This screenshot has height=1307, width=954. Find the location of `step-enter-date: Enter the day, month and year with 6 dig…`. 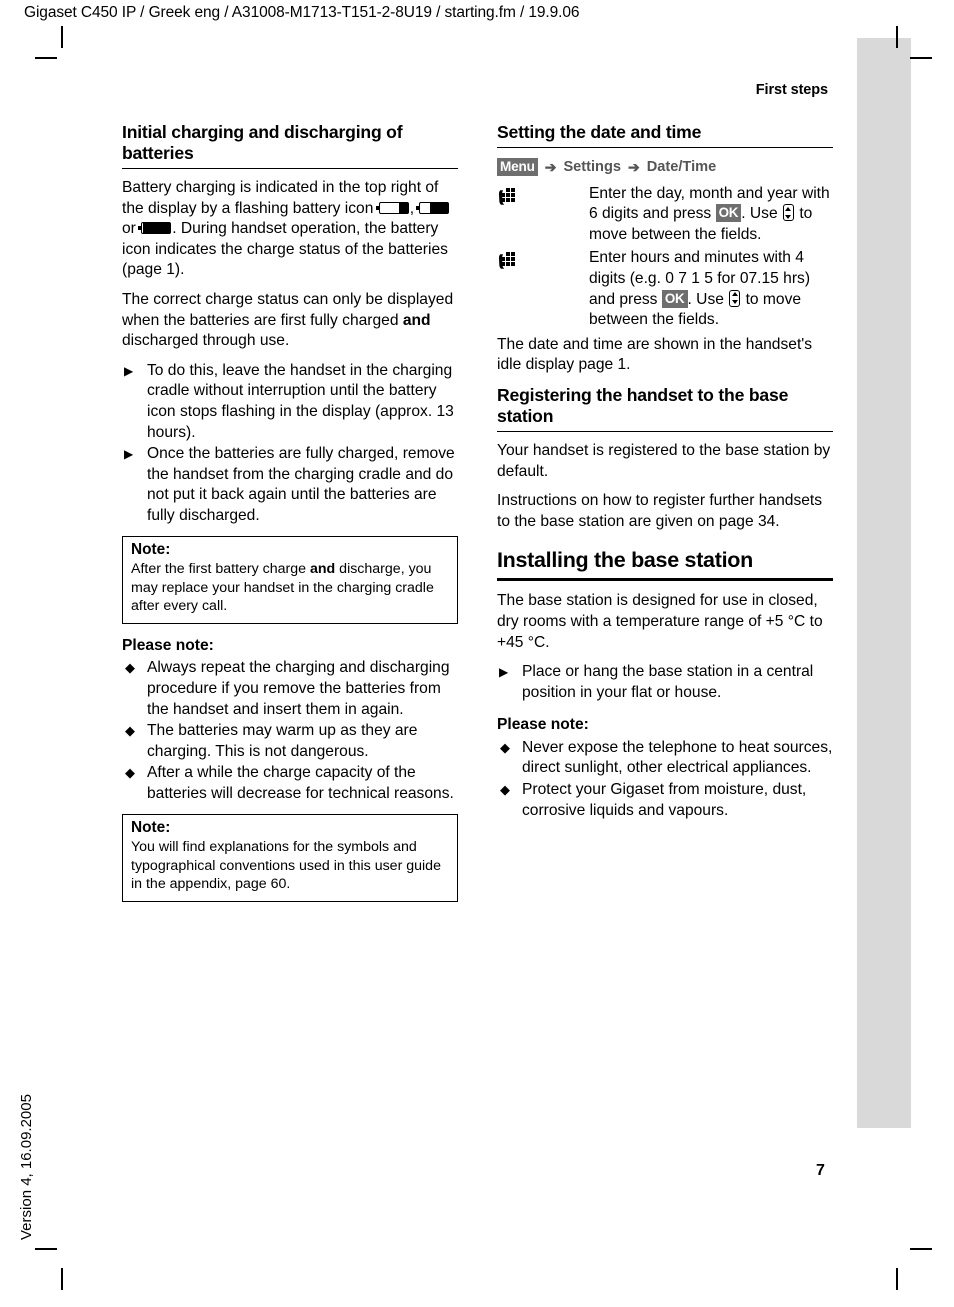

step-enter-date: Enter the day, month and year with 6 dig… is located at coordinates (665, 215).